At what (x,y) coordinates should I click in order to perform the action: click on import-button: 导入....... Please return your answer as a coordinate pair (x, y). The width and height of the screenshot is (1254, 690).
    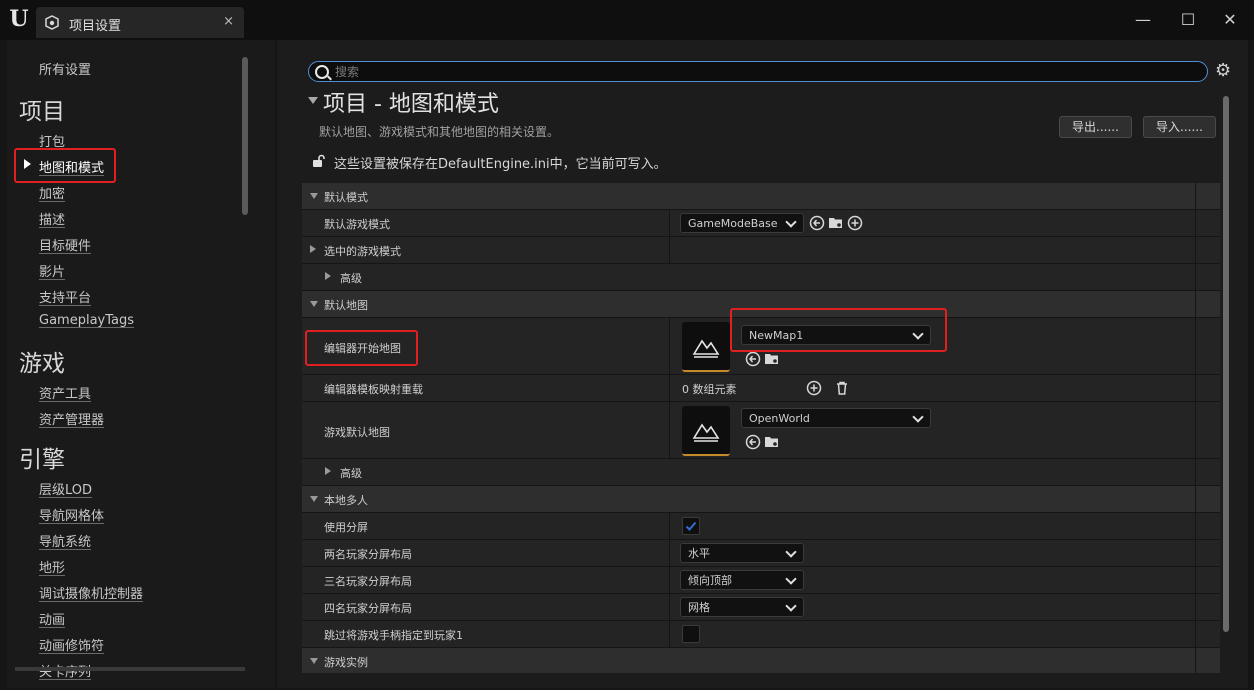
    Looking at the image, I should click on (1179, 127).